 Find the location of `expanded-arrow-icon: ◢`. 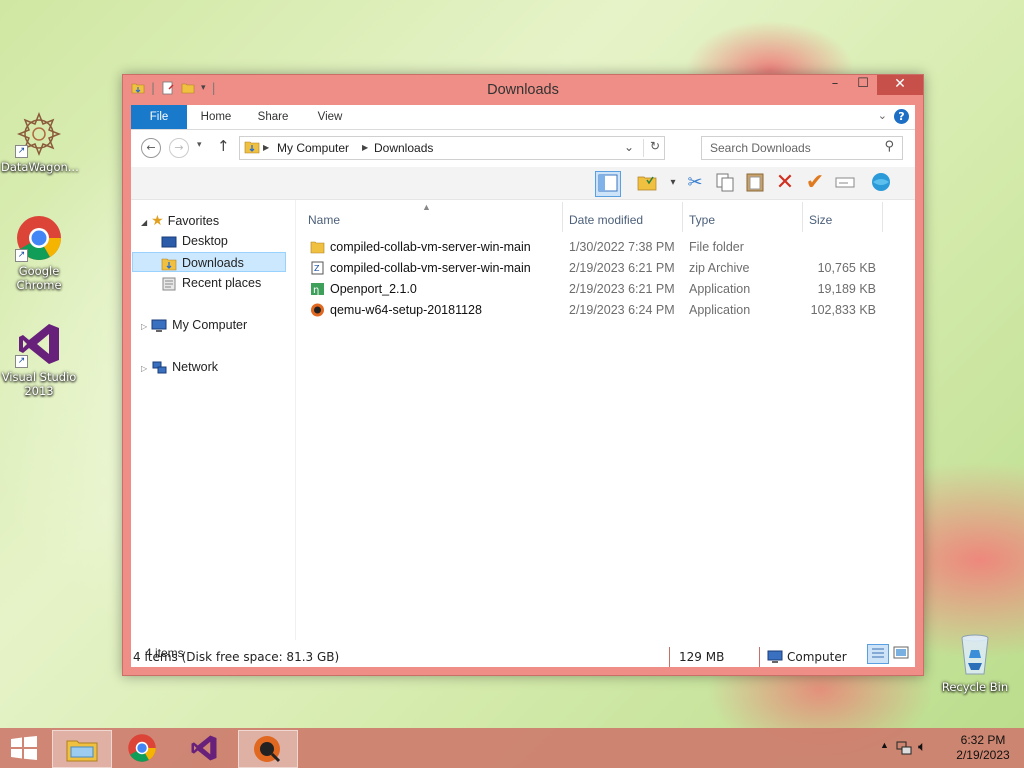

expanded-arrow-icon: ◢ is located at coordinates (144, 222).